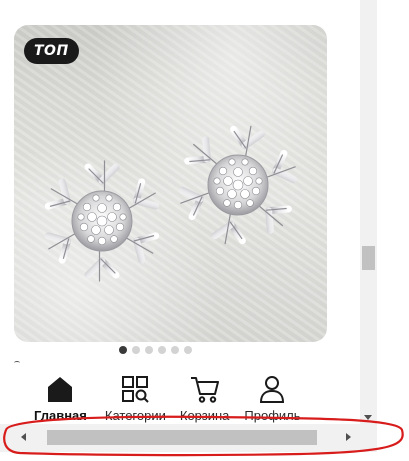 This screenshot has width=409, height=461. I want to click on nav-item-home: Главная, so click(60, 395).